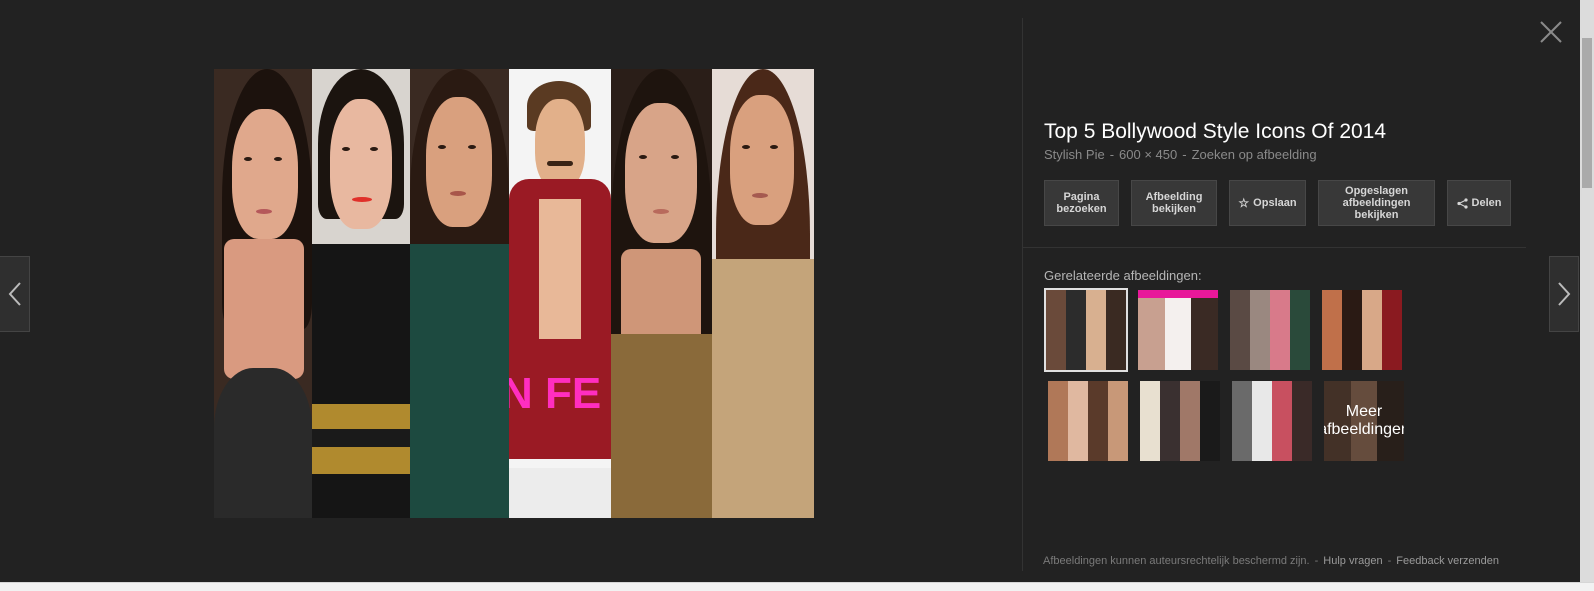 Image resolution: width=1594 pixels, height=591 pixels. I want to click on next-image-button, so click(1564, 294).